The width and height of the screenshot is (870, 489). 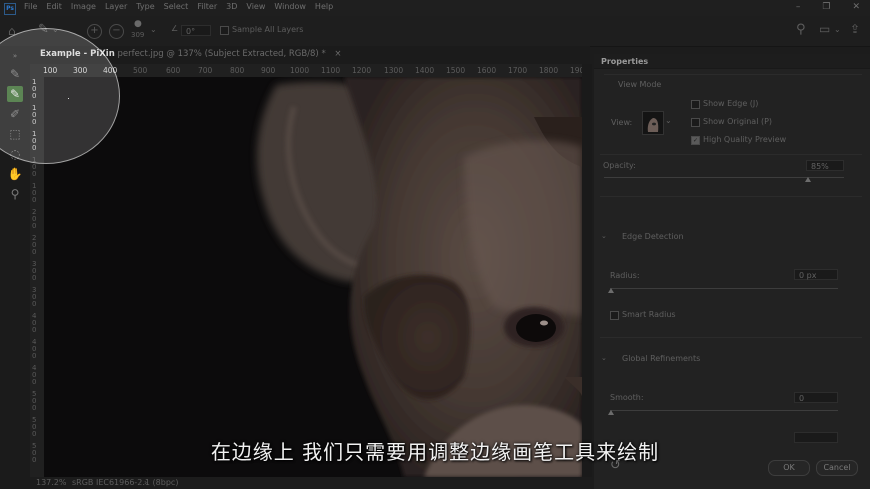 What do you see at coordinates (611, 412) in the screenshot?
I see `smooth-slider-thumb` at bounding box center [611, 412].